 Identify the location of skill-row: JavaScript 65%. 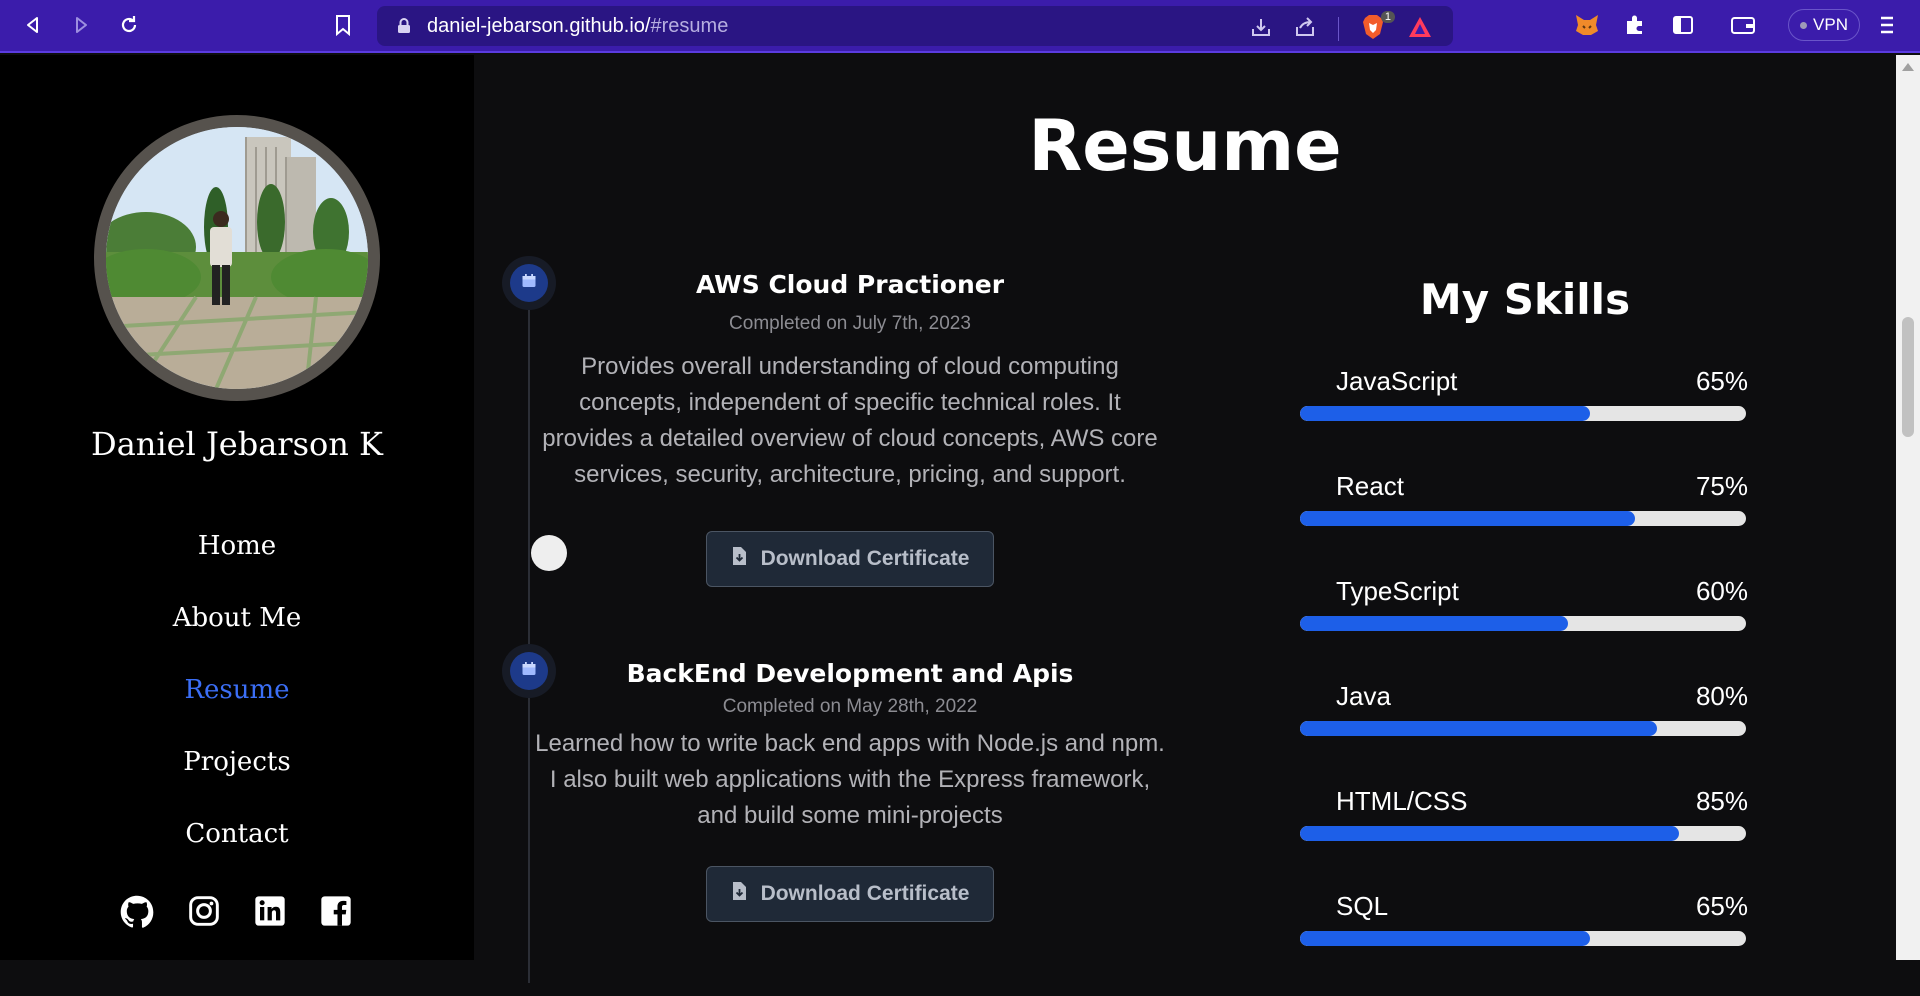
(1525, 418).